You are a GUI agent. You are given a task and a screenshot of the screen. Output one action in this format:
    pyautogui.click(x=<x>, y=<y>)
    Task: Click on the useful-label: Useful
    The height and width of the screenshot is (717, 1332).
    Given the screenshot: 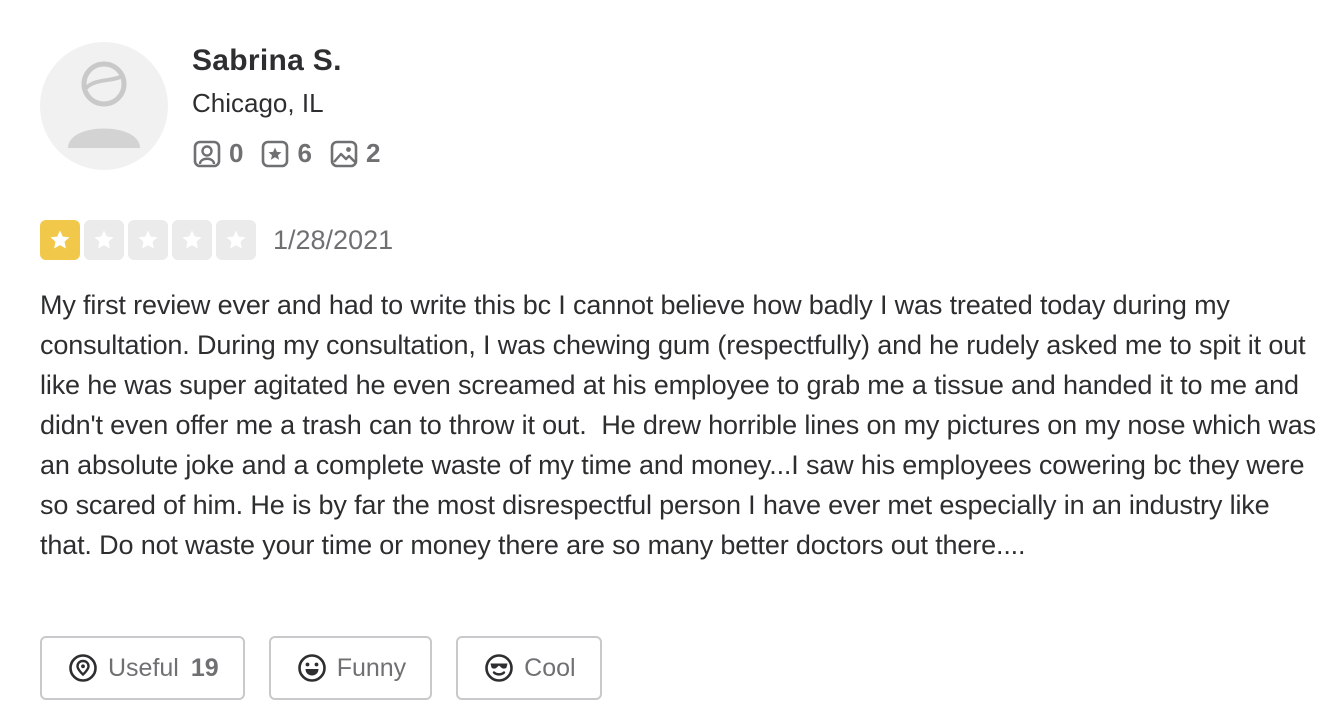 What is the action you would take?
    pyautogui.click(x=143, y=667)
    